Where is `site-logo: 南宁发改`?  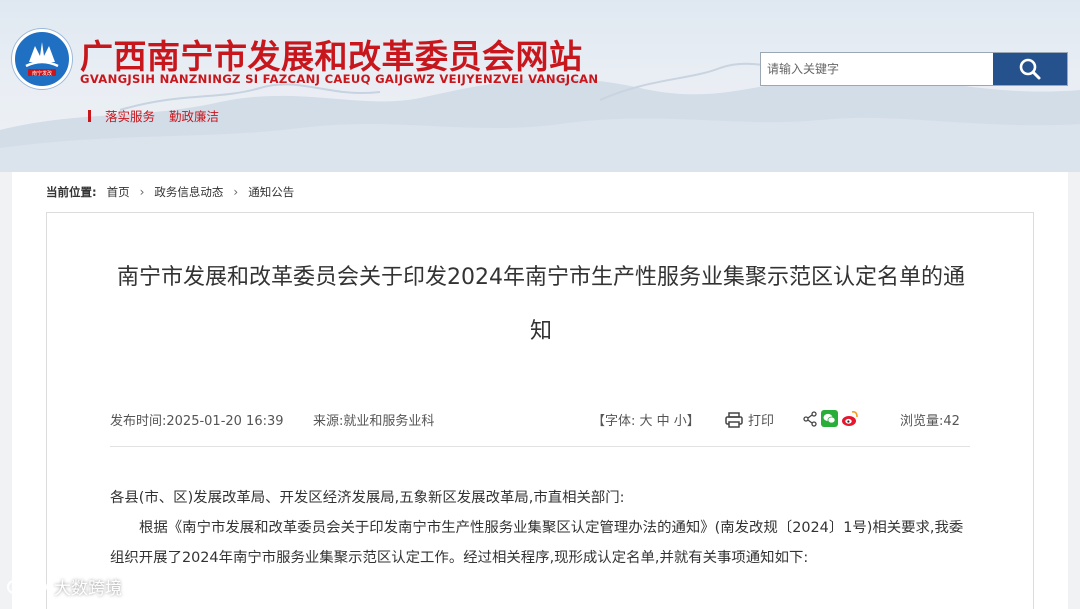
site-logo: 南宁发改 is located at coordinates (42, 59).